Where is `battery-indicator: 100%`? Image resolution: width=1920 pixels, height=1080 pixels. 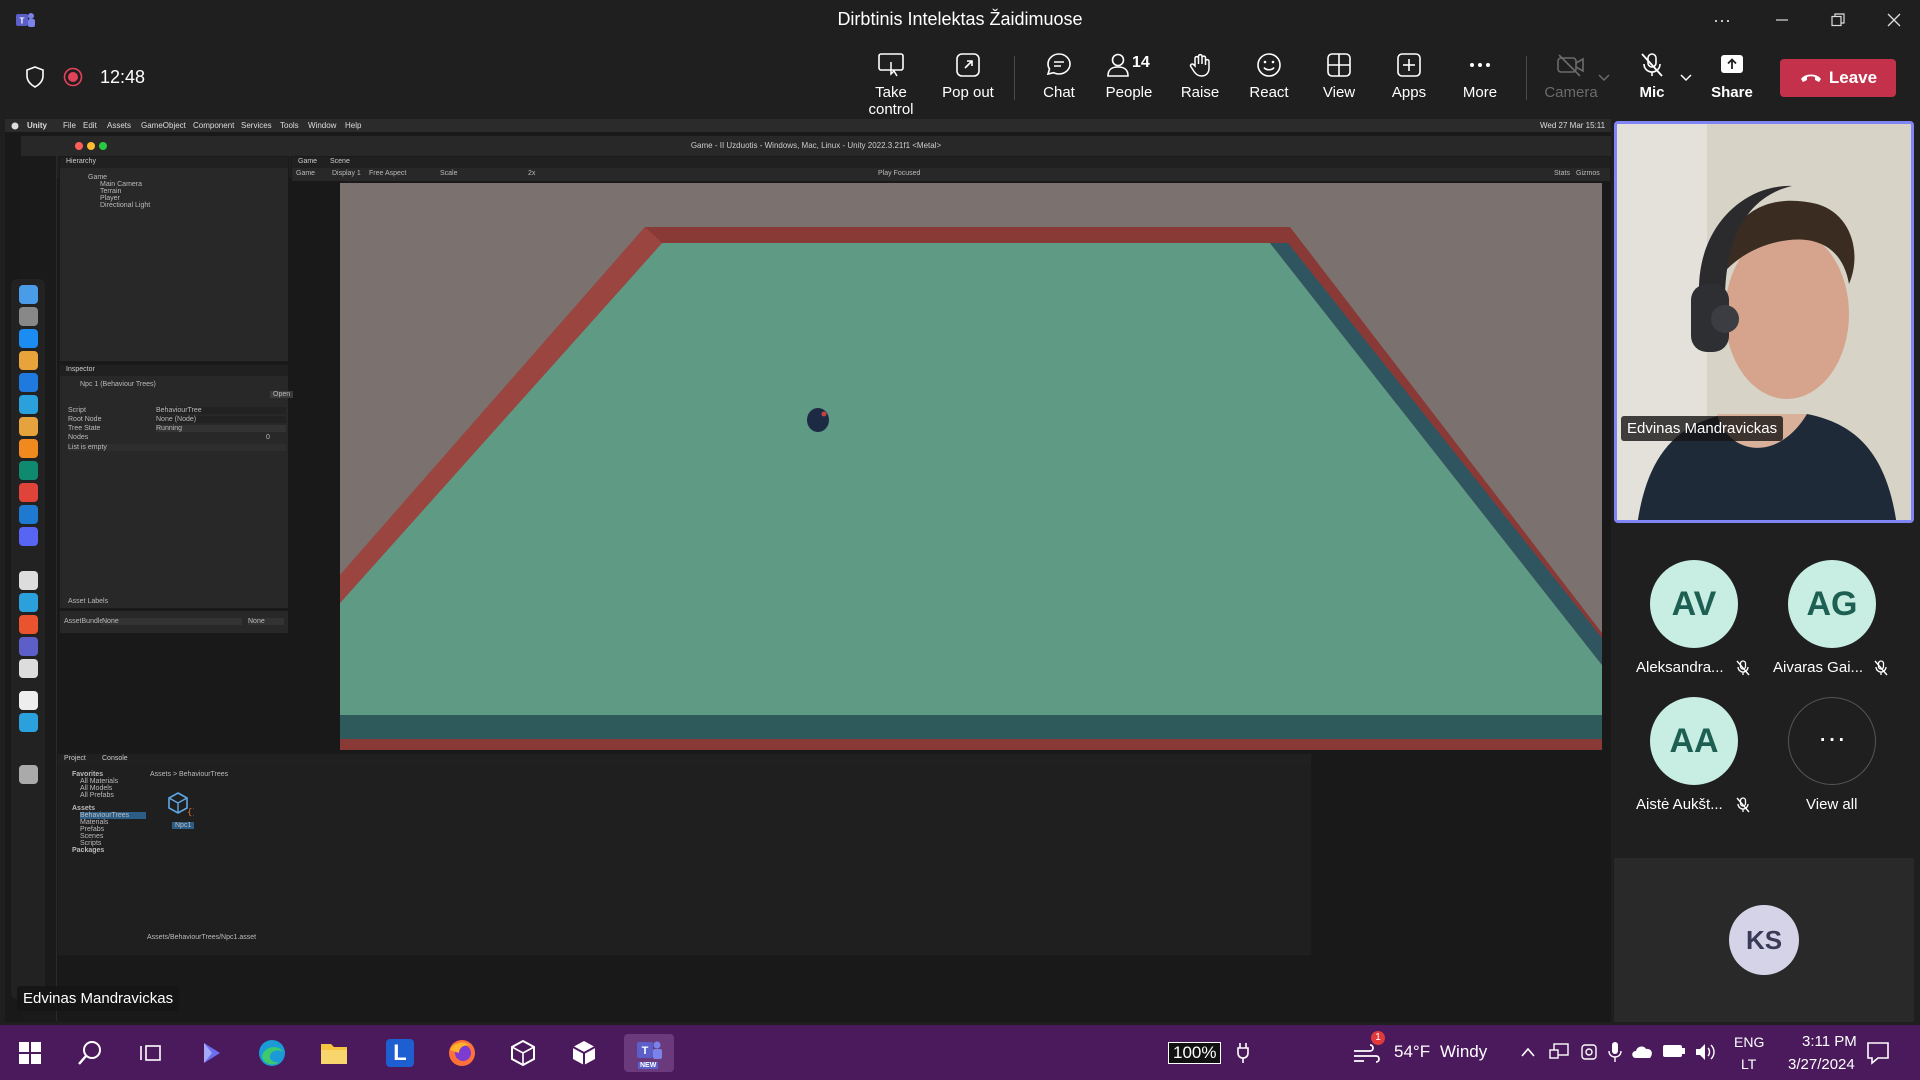
battery-indicator: 100% is located at coordinates (1195, 1053).